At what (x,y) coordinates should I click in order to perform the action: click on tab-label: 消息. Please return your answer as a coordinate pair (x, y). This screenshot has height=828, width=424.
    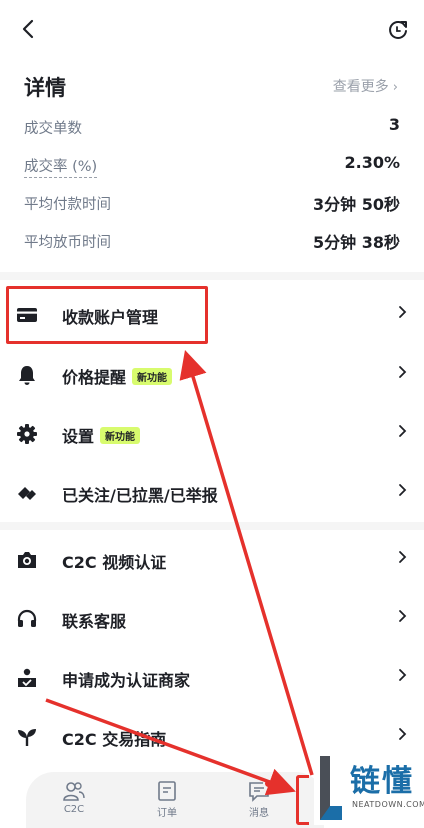
    Looking at the image, I should click on (259, 813).